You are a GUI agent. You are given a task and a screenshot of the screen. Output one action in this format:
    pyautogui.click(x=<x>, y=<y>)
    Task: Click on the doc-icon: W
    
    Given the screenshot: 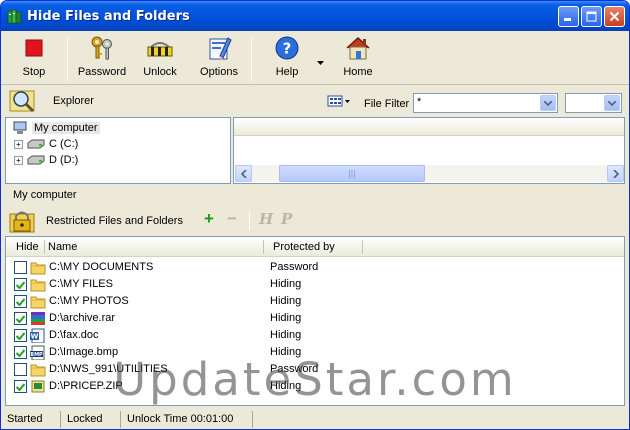 What is the action you would take?
    pyautogui.click(x=37, y=335)
    